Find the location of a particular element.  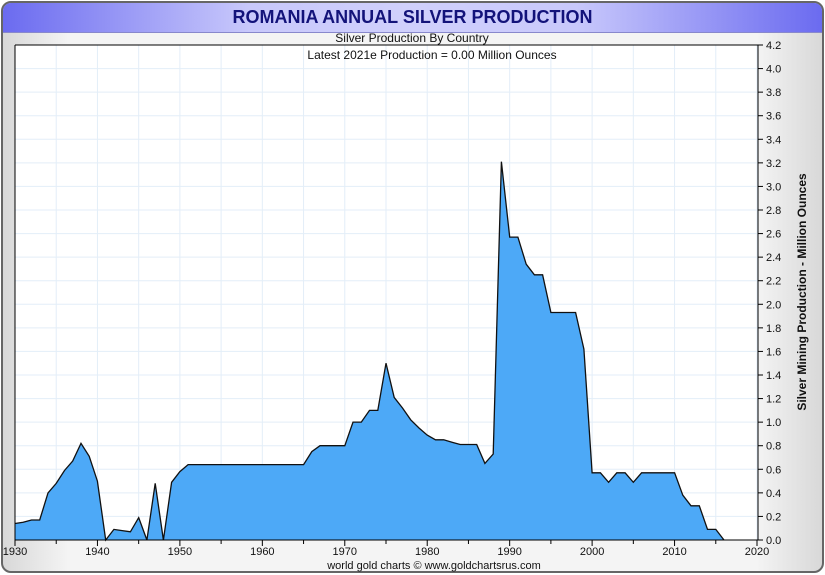

x-tick-label: 2000 is located at coordinates (592, 552).